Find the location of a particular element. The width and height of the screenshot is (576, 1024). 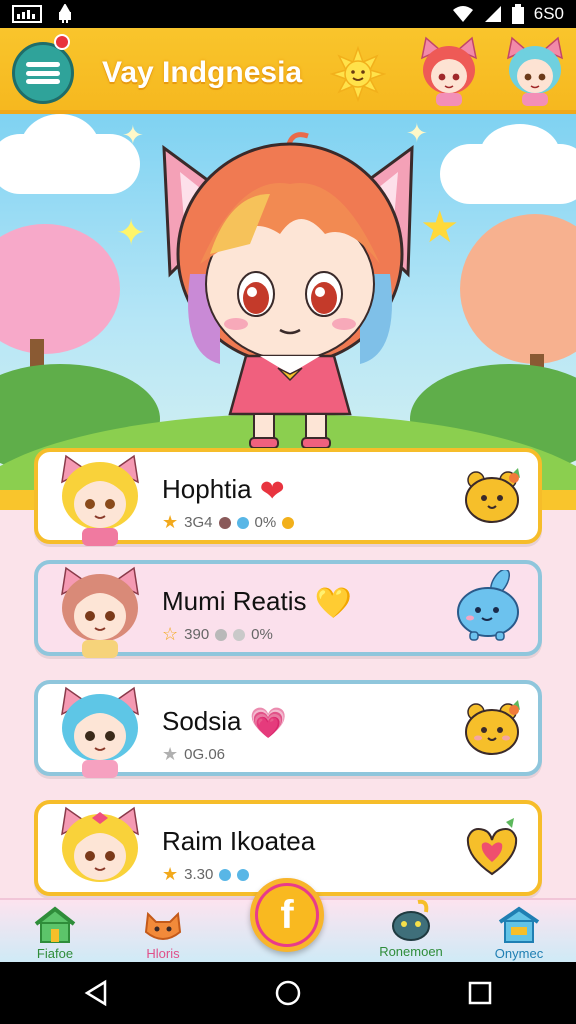

menu-button is located at coordinates (43, 73).